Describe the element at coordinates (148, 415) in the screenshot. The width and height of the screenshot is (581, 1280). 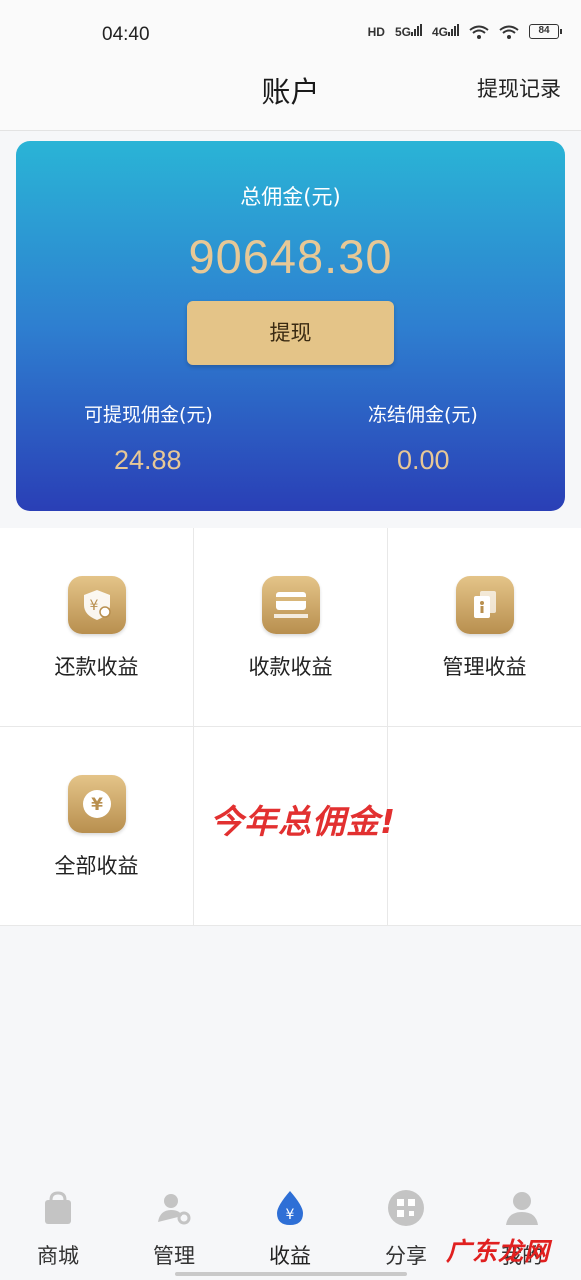
I see `withdrawable-label: 可提现佣金(元)` at that location.